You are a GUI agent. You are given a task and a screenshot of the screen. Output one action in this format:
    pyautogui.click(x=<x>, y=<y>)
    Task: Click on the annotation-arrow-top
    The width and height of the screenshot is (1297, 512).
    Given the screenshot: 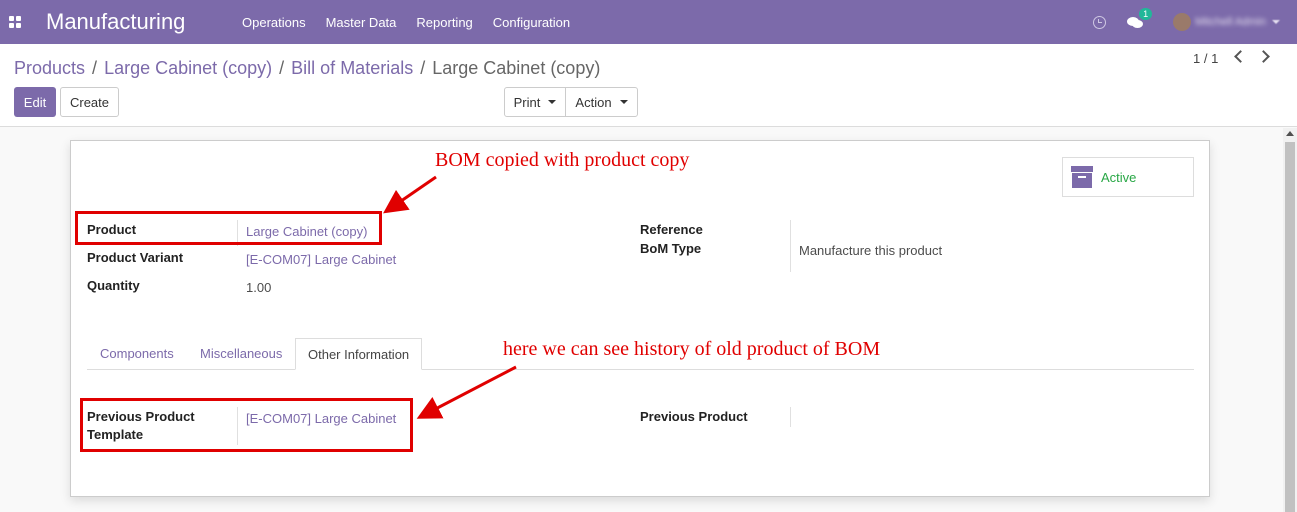 What is the action you would take?
    pyautogui.click(x=410, y=194)
    